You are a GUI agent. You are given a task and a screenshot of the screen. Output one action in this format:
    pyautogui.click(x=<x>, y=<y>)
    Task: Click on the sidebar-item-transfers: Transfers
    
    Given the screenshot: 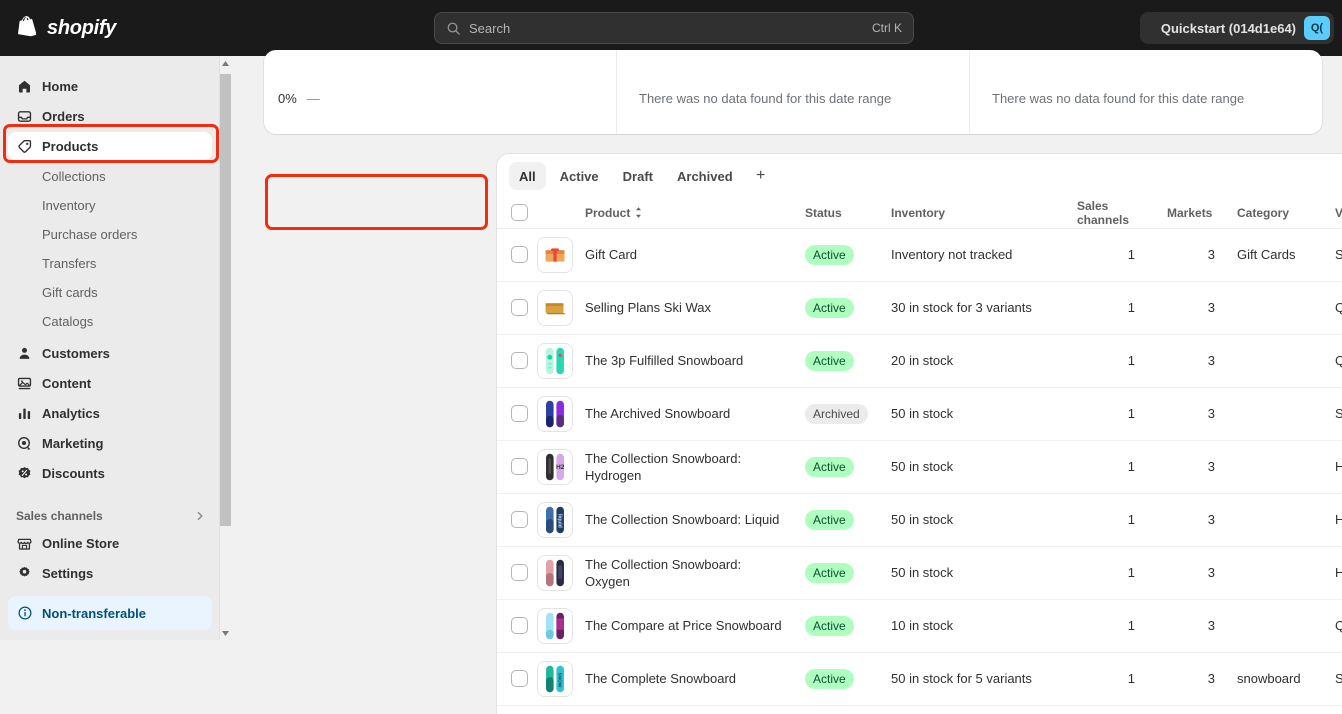 What is the action you would take?
    pyautogui.click(x=110, y=263)
    